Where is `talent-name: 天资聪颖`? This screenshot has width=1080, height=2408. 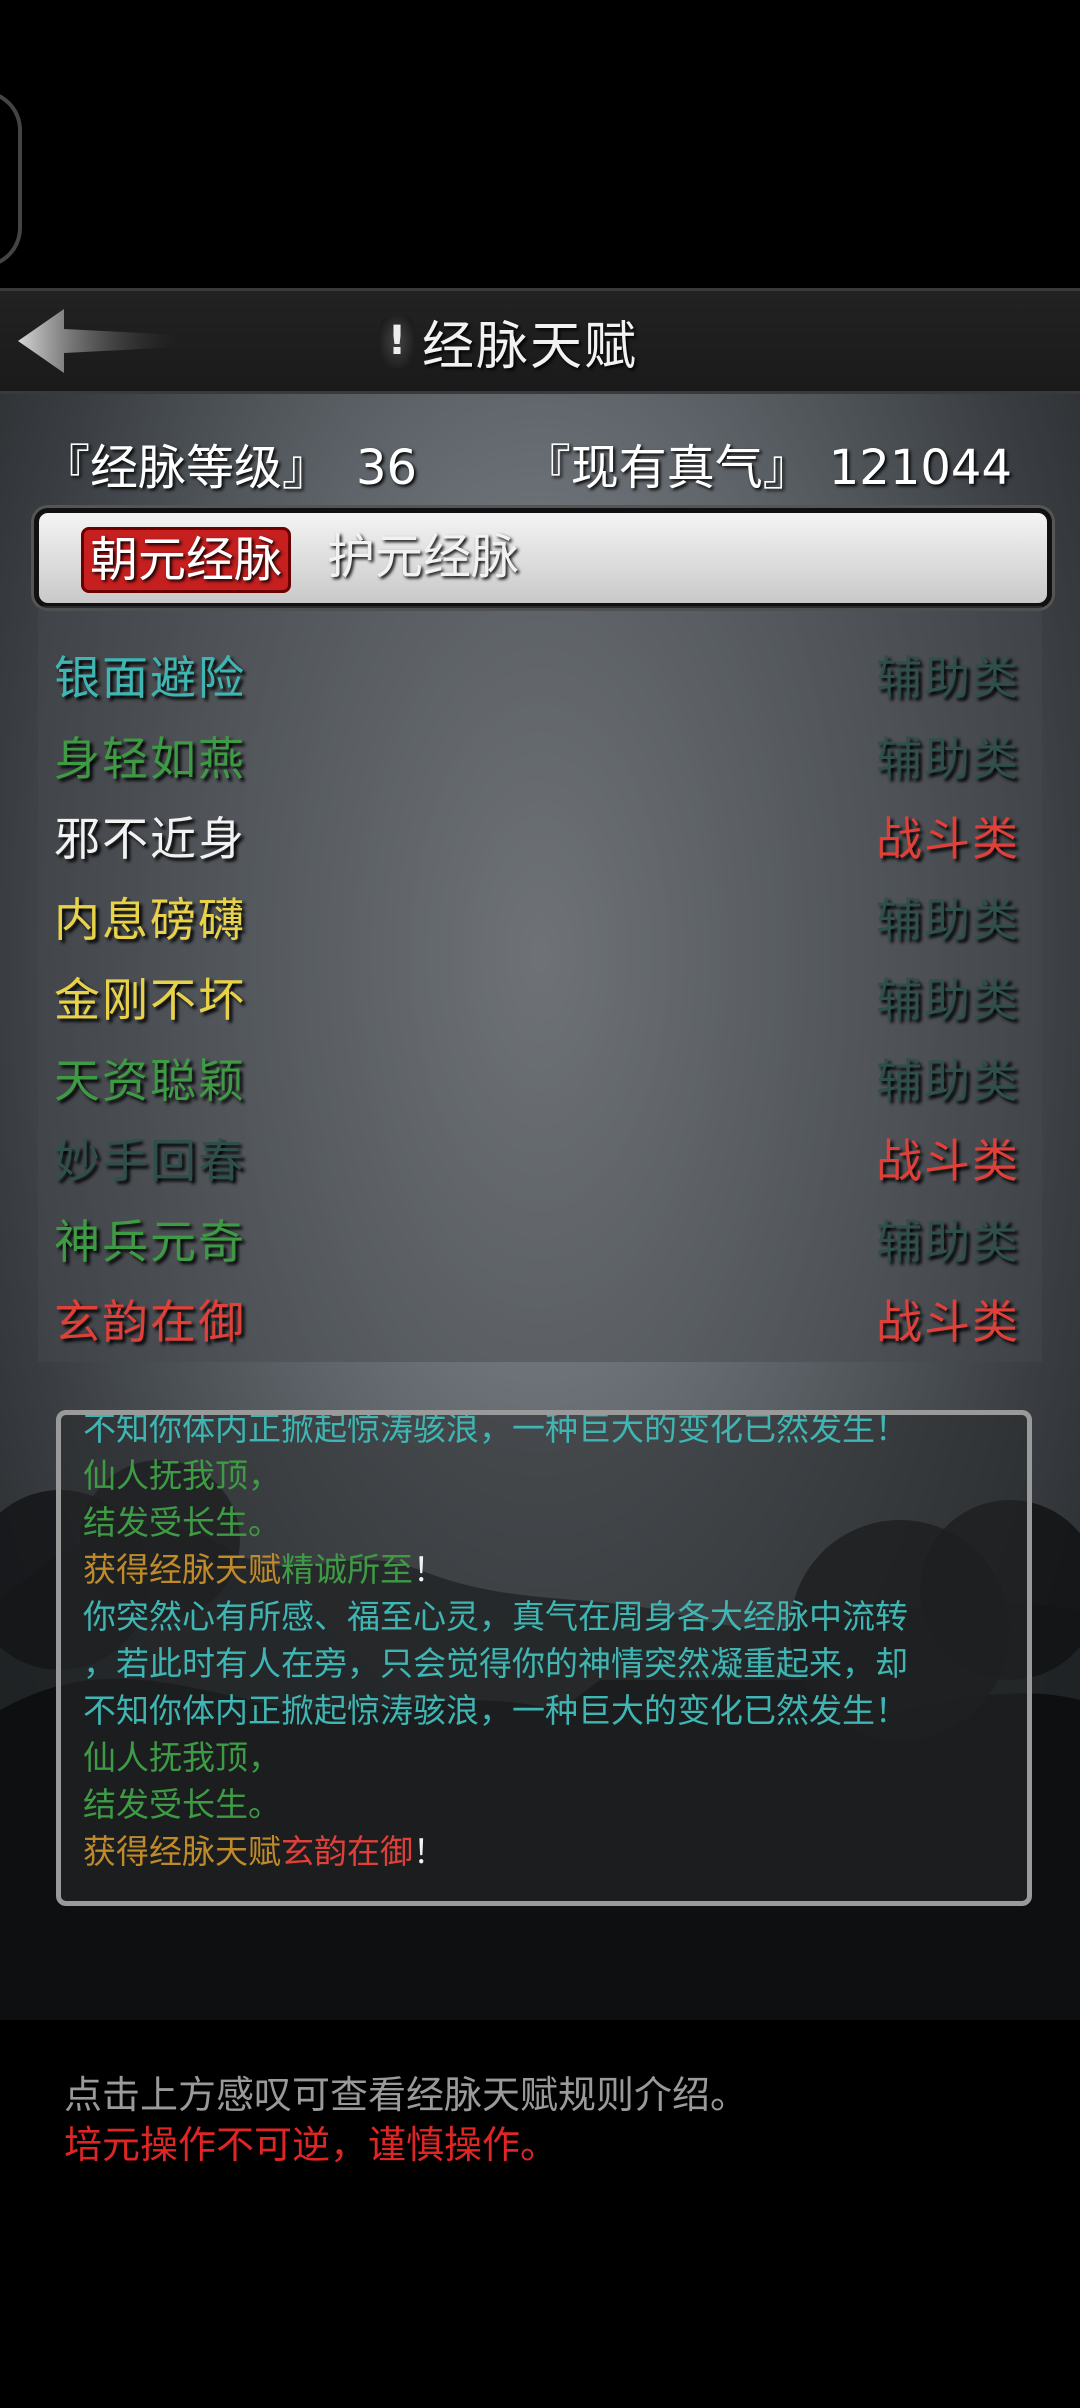 talent-name: 天资聪颖 is located at coordinates (150, 1080).